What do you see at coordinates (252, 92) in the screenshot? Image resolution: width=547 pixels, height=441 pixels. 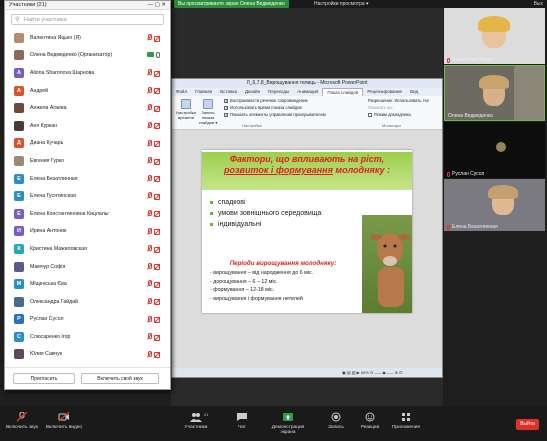 I see `ppt-tab: Дизайн` at bounding box center [252, 92].